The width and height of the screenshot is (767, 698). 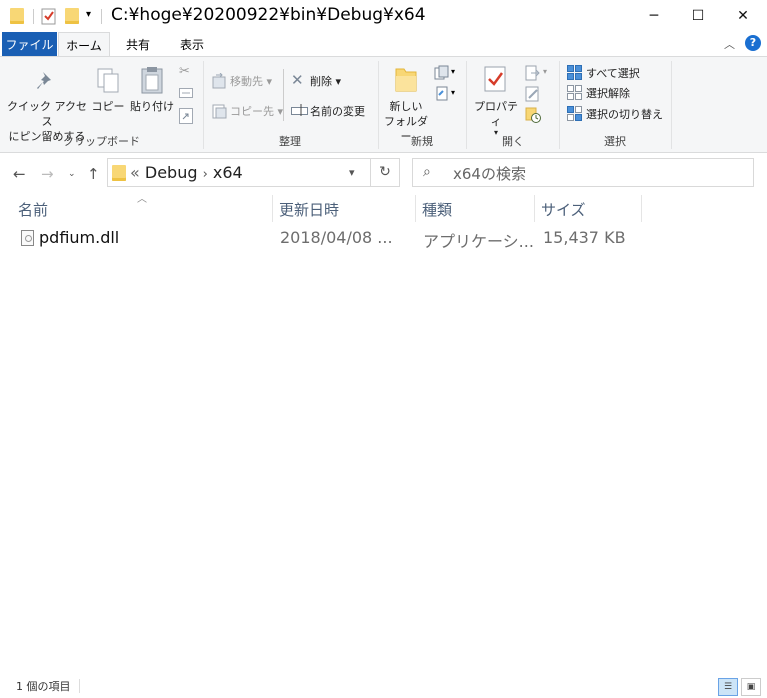 What do you see at coordinates (352, 172) in the screenshot?
I see `address-dropdown-icon: ▾` at bounding box center [352, 172].